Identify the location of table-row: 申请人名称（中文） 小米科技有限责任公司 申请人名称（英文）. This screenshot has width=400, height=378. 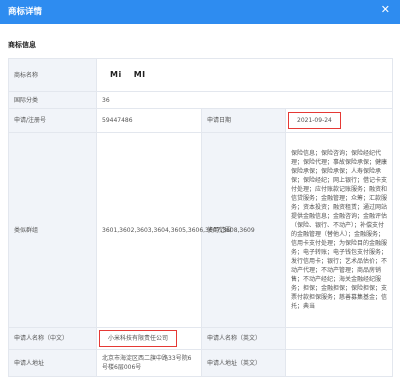
(201, 338).